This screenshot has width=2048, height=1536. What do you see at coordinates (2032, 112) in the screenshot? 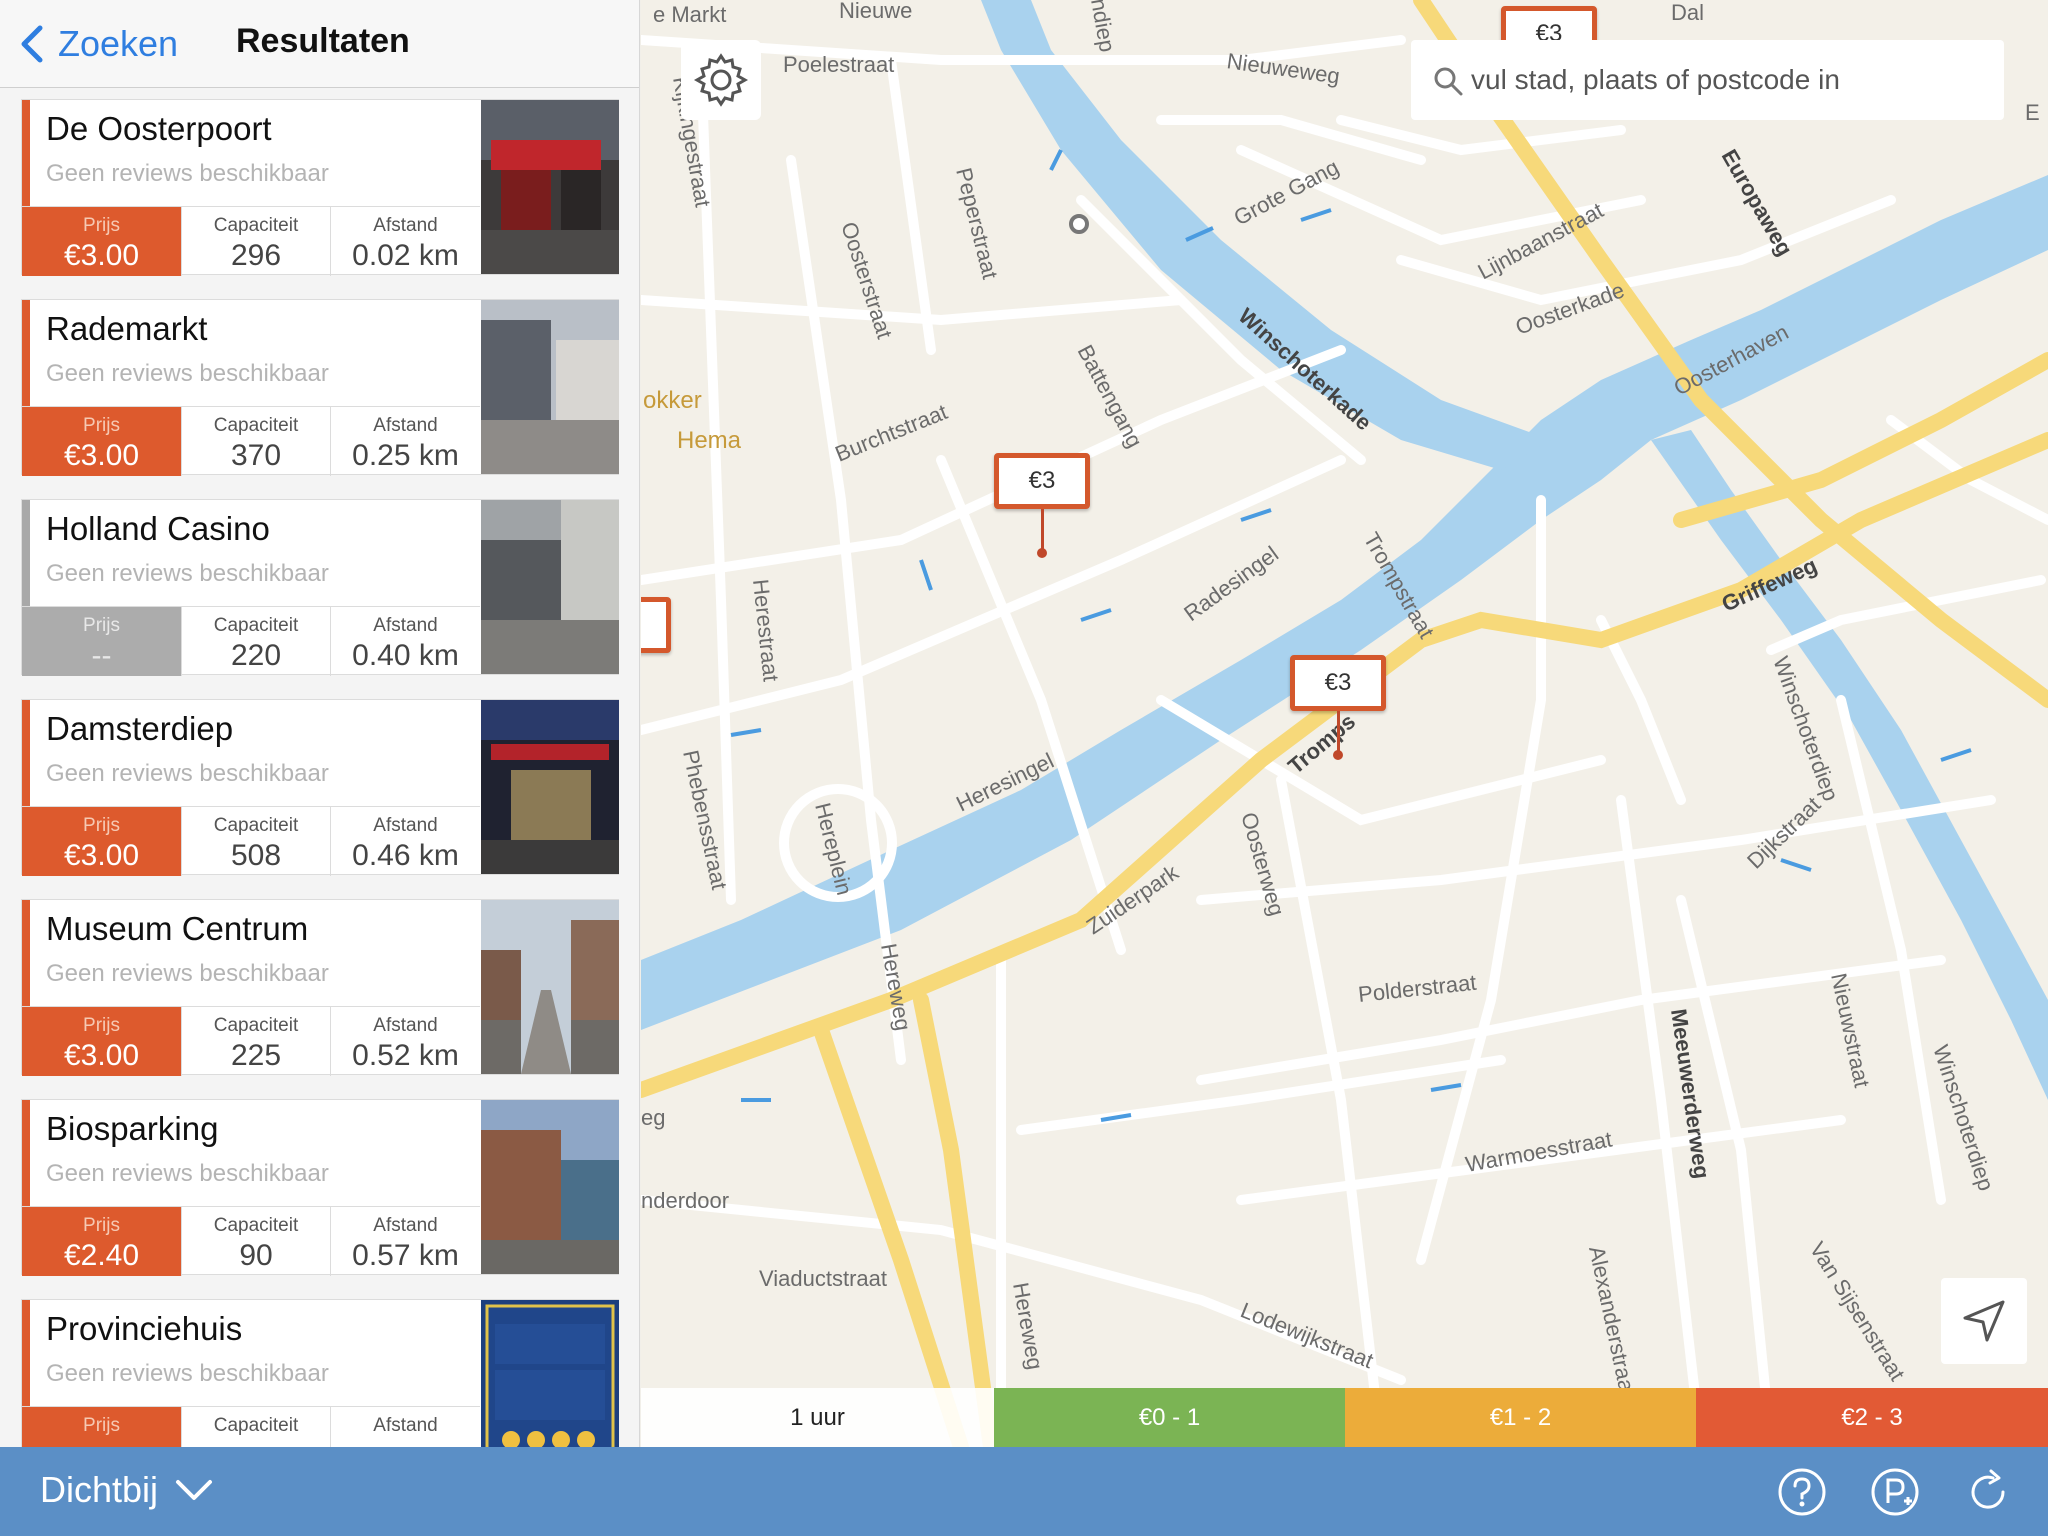
I see `street-label: E` at bounding box center [2032, 112].